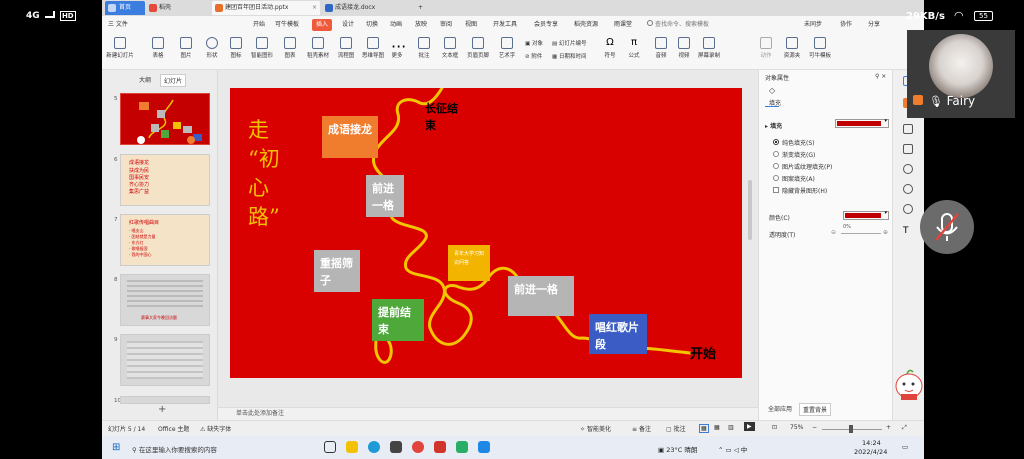 The height and width of the screenshot is (459, 1024). I want to click on radio-solid-fill, so click(776, 142).